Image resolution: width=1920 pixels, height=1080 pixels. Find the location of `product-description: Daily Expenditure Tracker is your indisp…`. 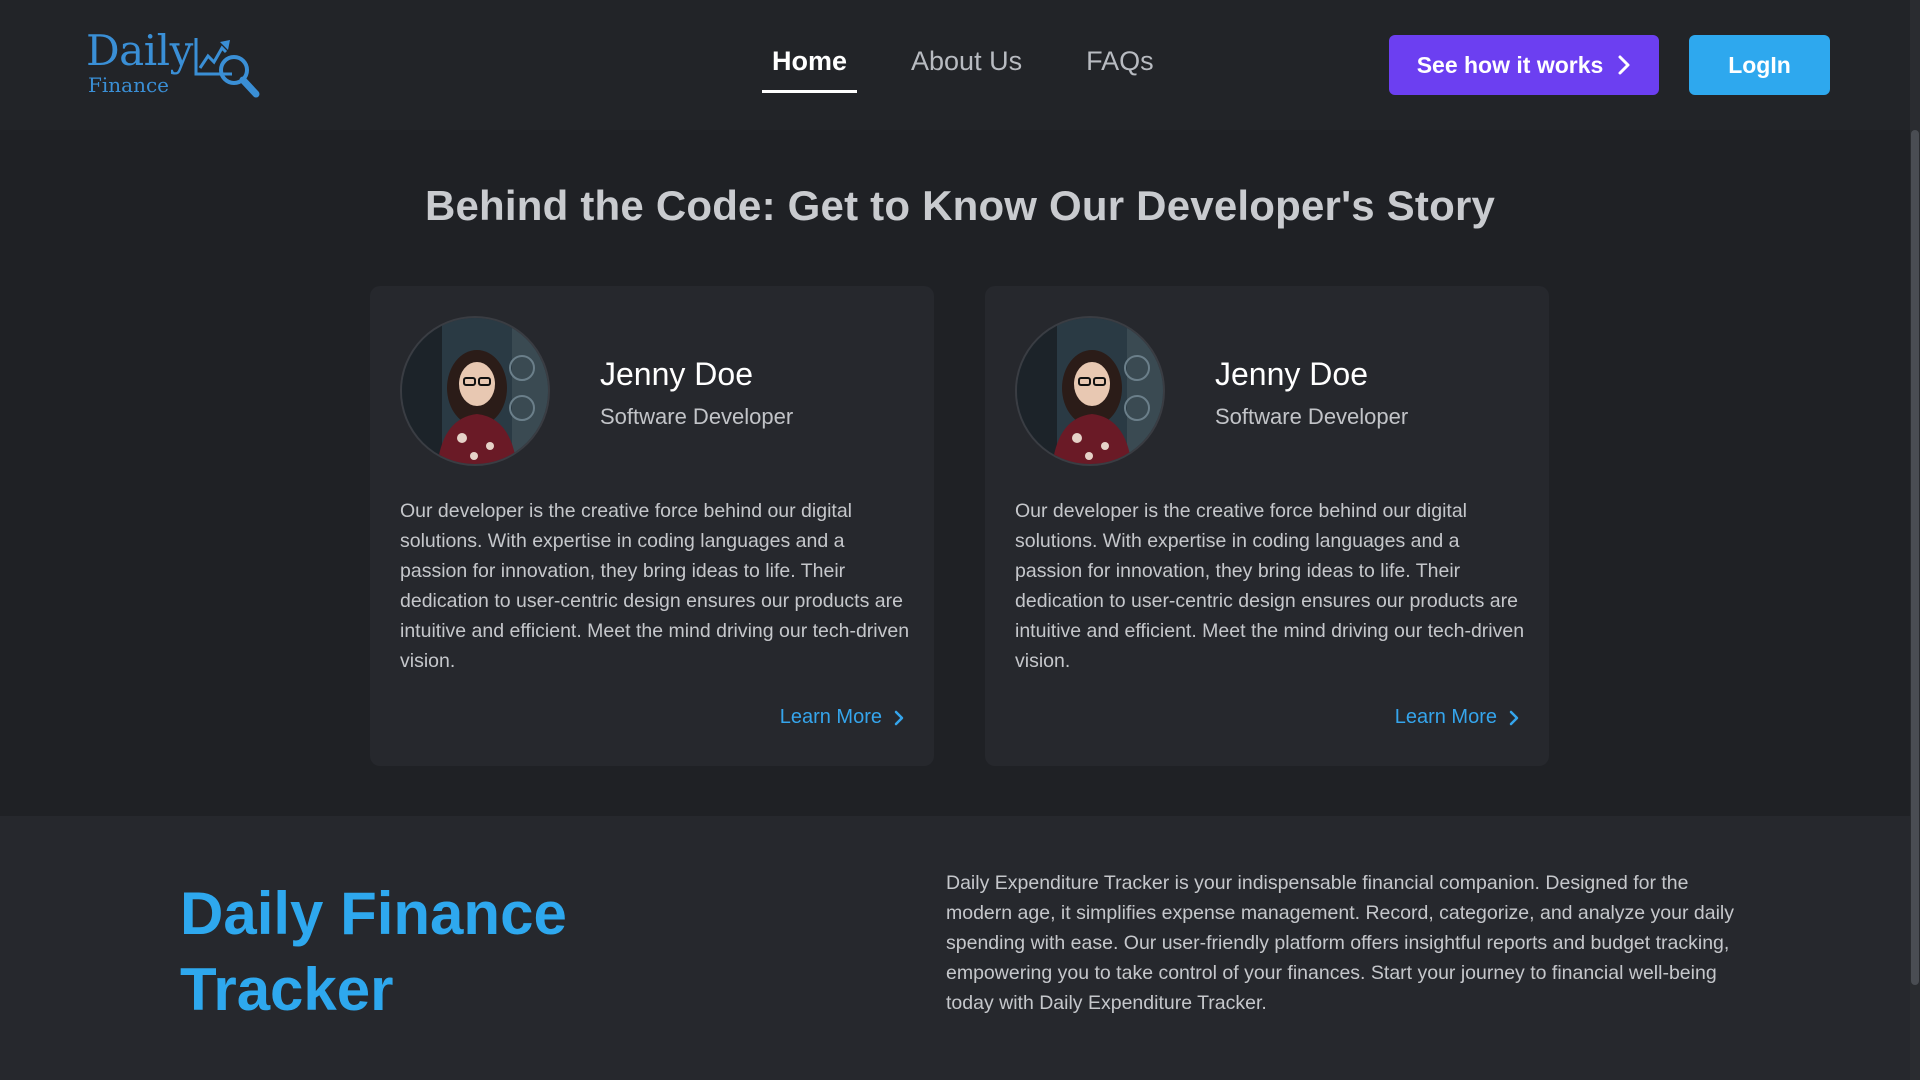

product-description: Daily Expenditure Tracker is your indisp… is located at coordinates (1340, 943).